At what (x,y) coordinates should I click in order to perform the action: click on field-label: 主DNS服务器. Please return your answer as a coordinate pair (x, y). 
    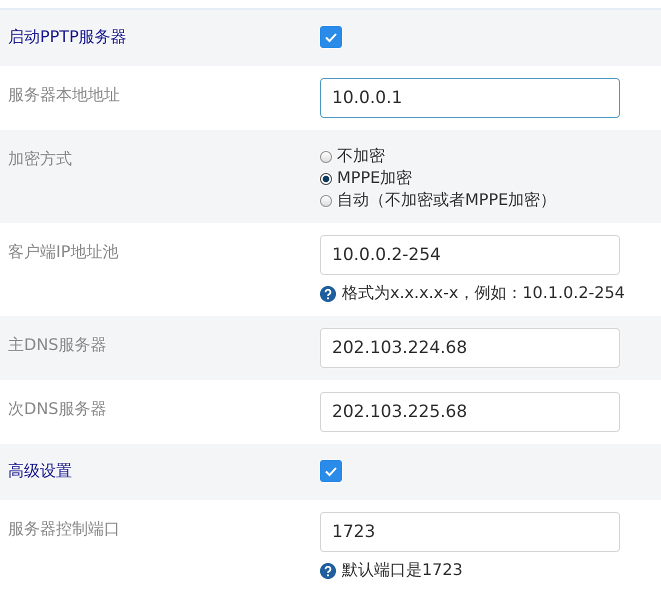
    Looking at the image, I should click on (57, 344).